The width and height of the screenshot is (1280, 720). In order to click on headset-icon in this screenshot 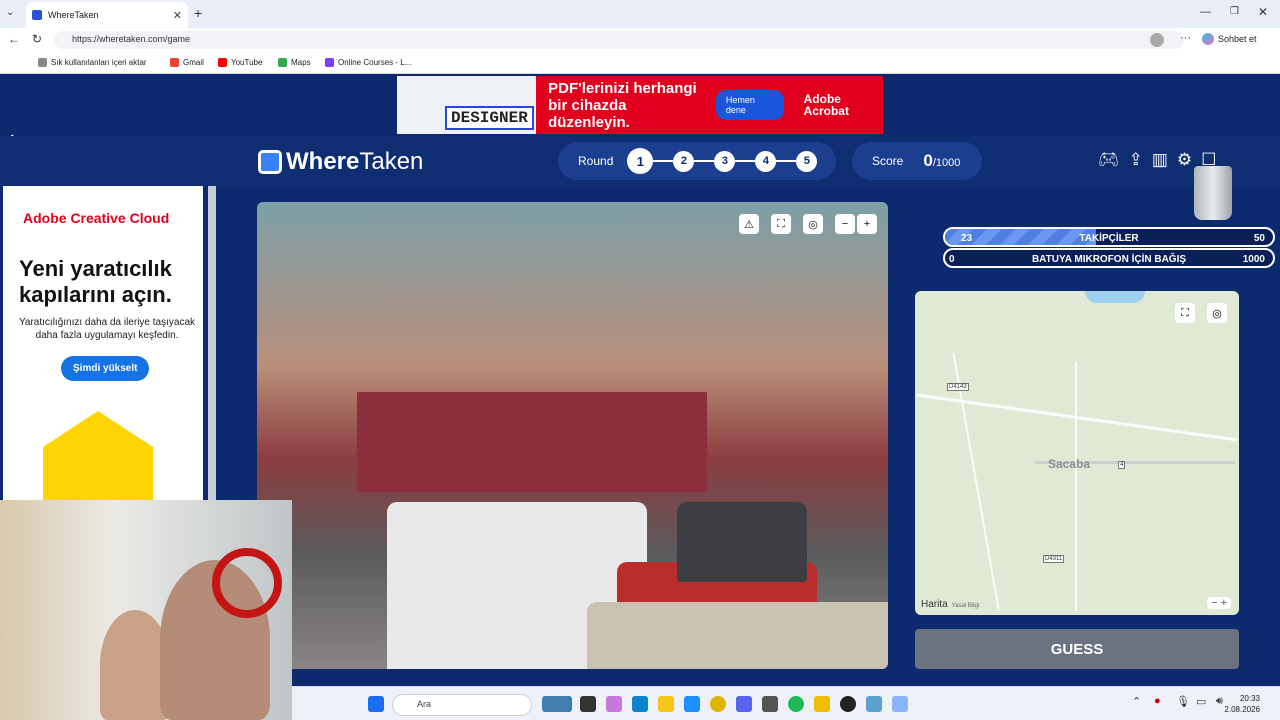, I will do `click(247, 583)`.